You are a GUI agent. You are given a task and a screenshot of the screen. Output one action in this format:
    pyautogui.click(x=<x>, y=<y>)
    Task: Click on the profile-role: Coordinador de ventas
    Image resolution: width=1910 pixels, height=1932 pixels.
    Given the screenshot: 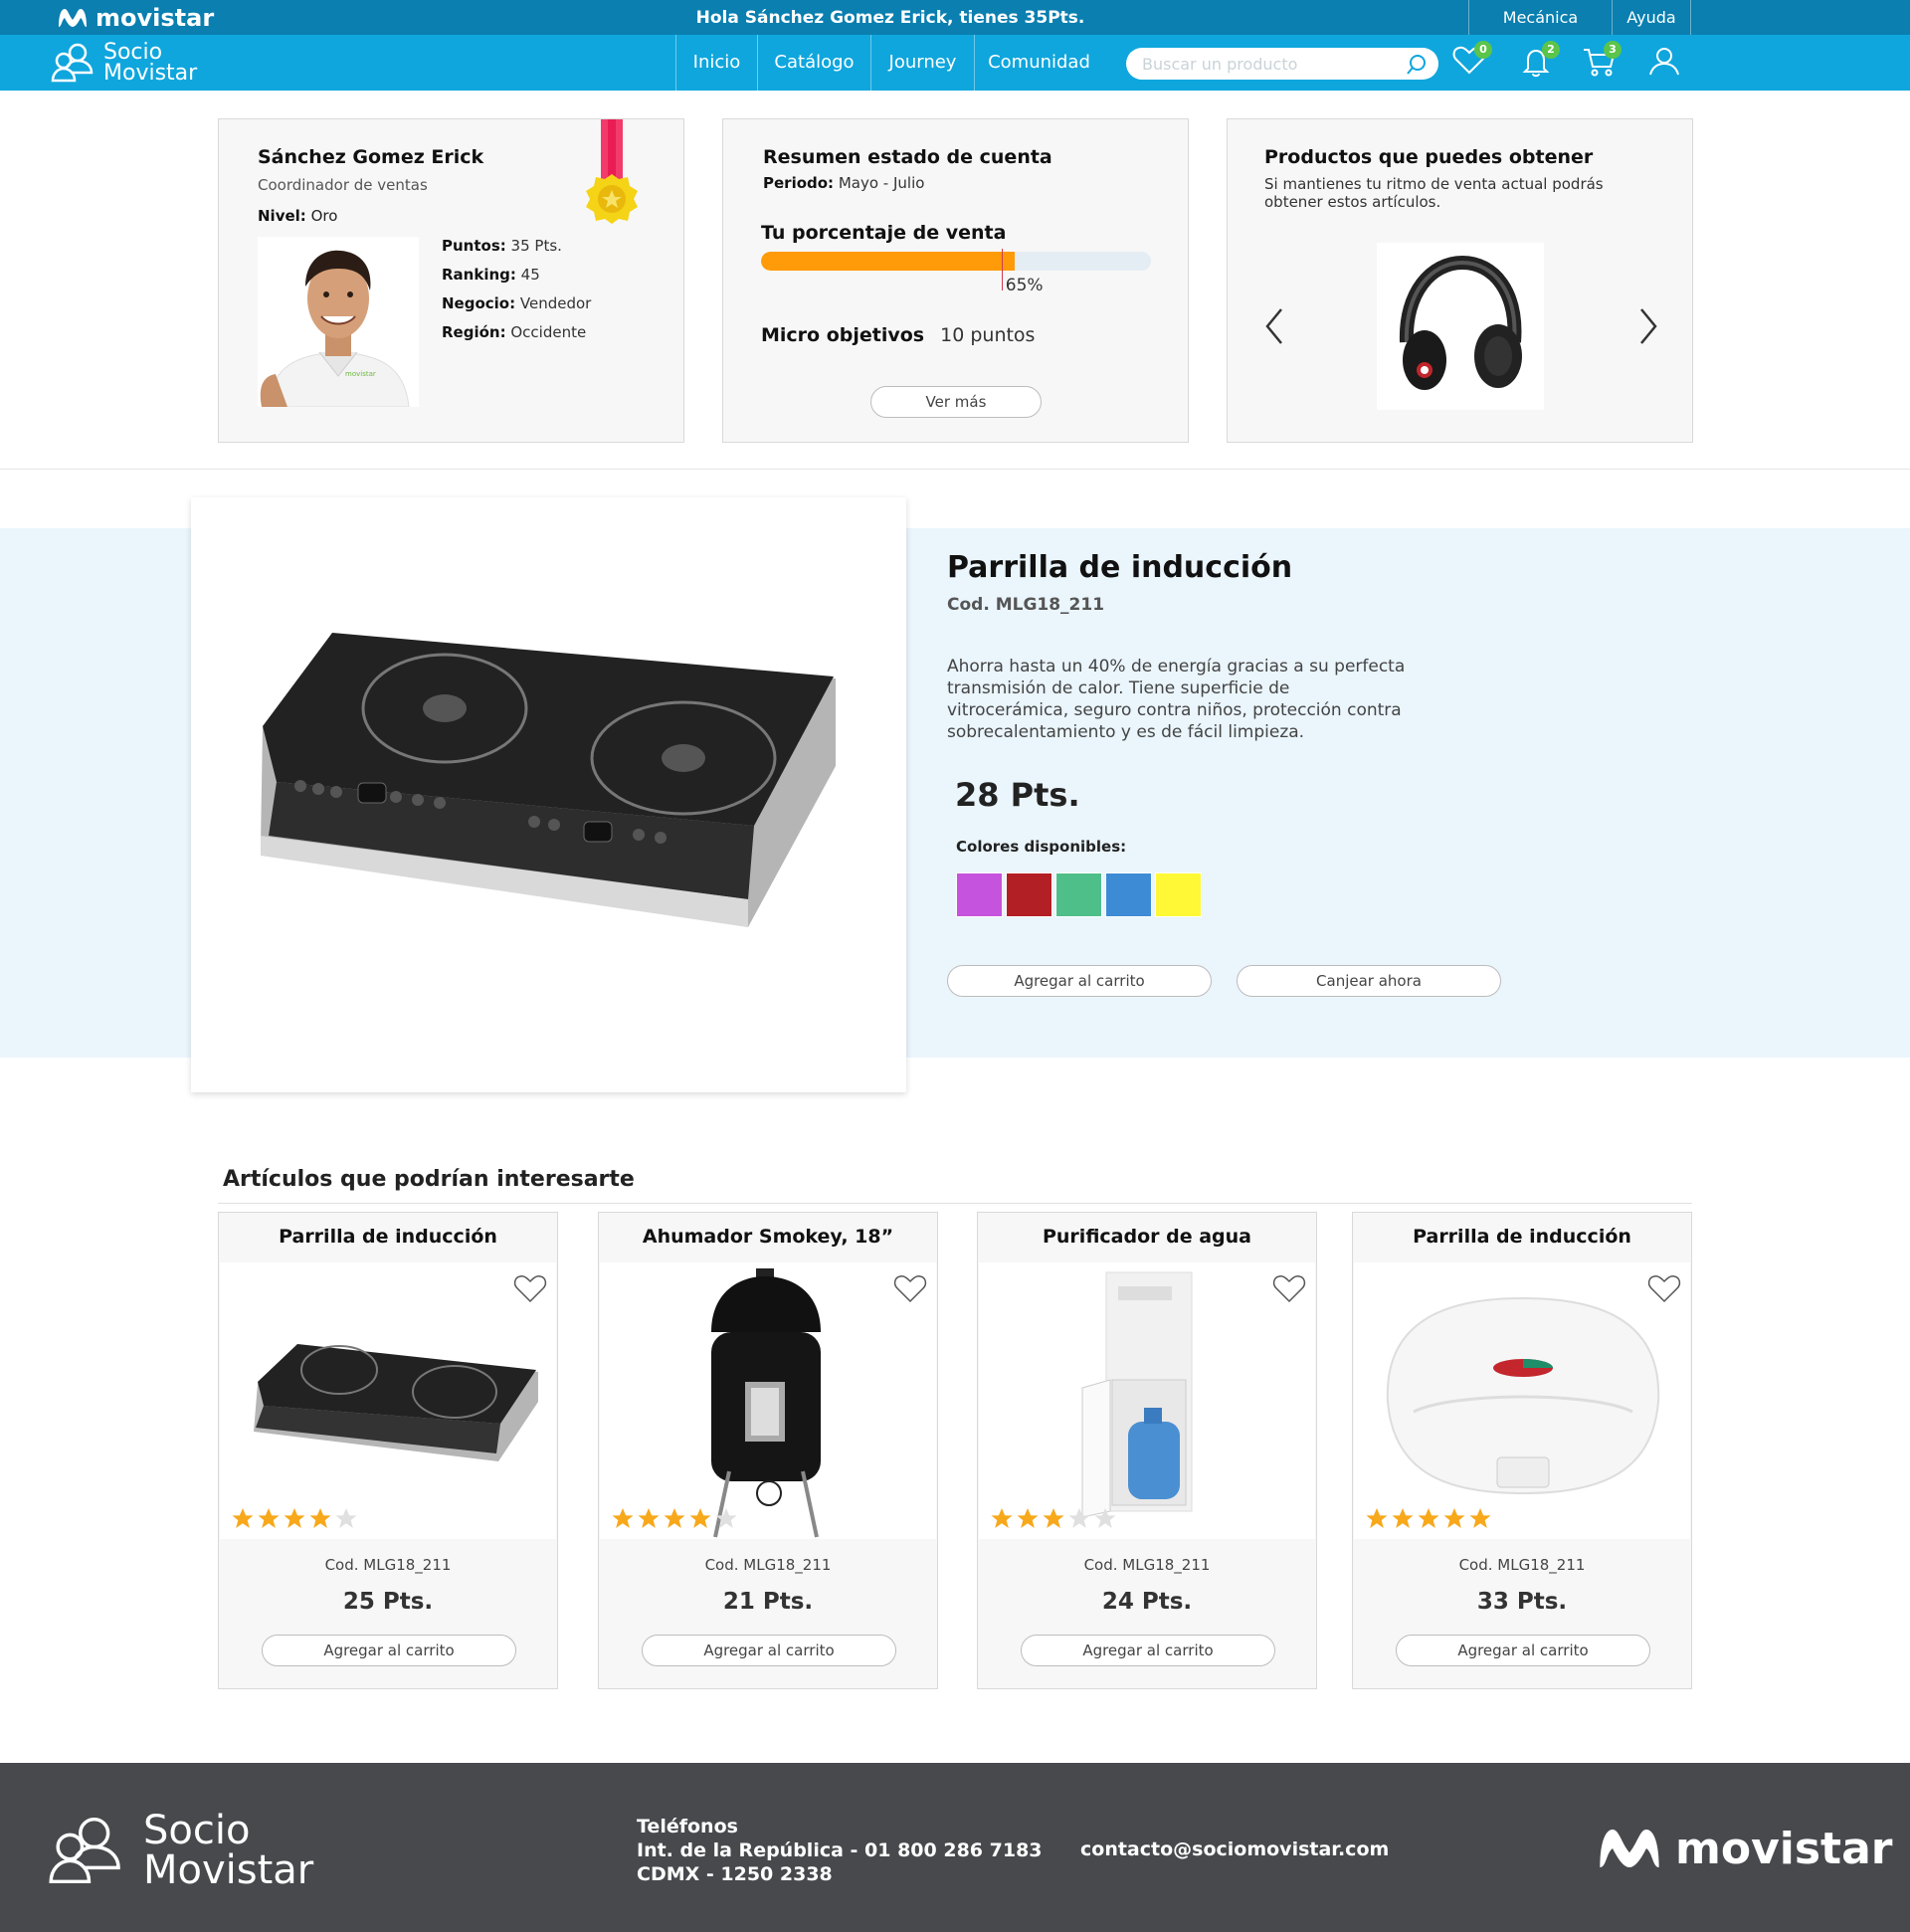 What is the action you would take?
    pyautogui.click(x=343, y=185)
    